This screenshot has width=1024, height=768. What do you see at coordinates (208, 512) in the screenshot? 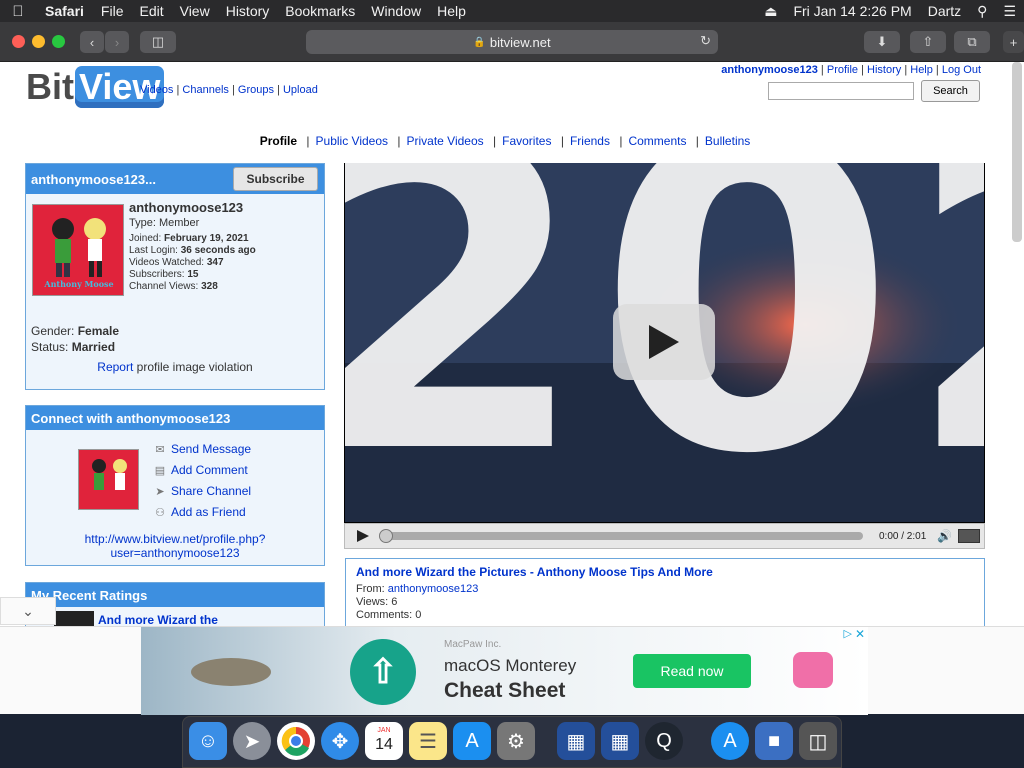
I see `add-friend-link: Add as Friend` at bounding box center [208, 512].